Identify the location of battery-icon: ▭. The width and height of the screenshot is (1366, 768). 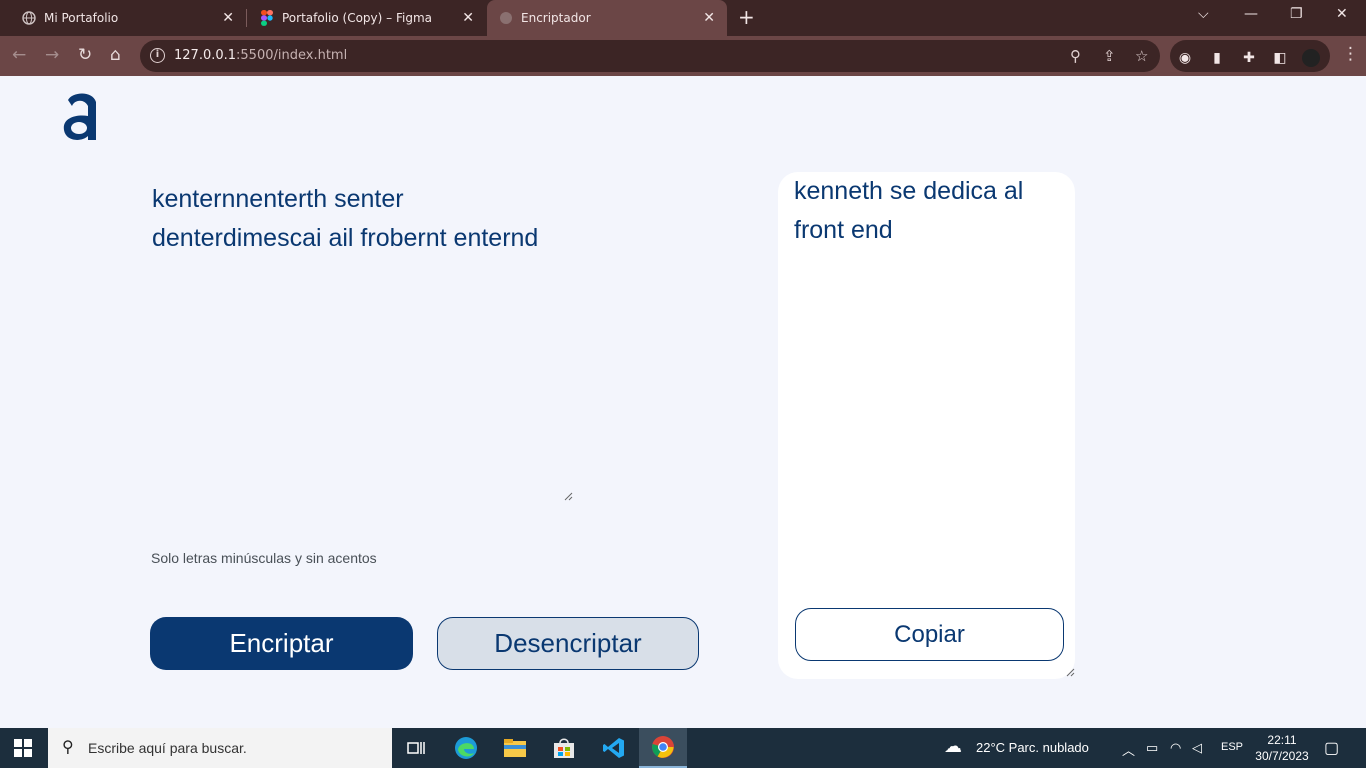
(1152, 748).